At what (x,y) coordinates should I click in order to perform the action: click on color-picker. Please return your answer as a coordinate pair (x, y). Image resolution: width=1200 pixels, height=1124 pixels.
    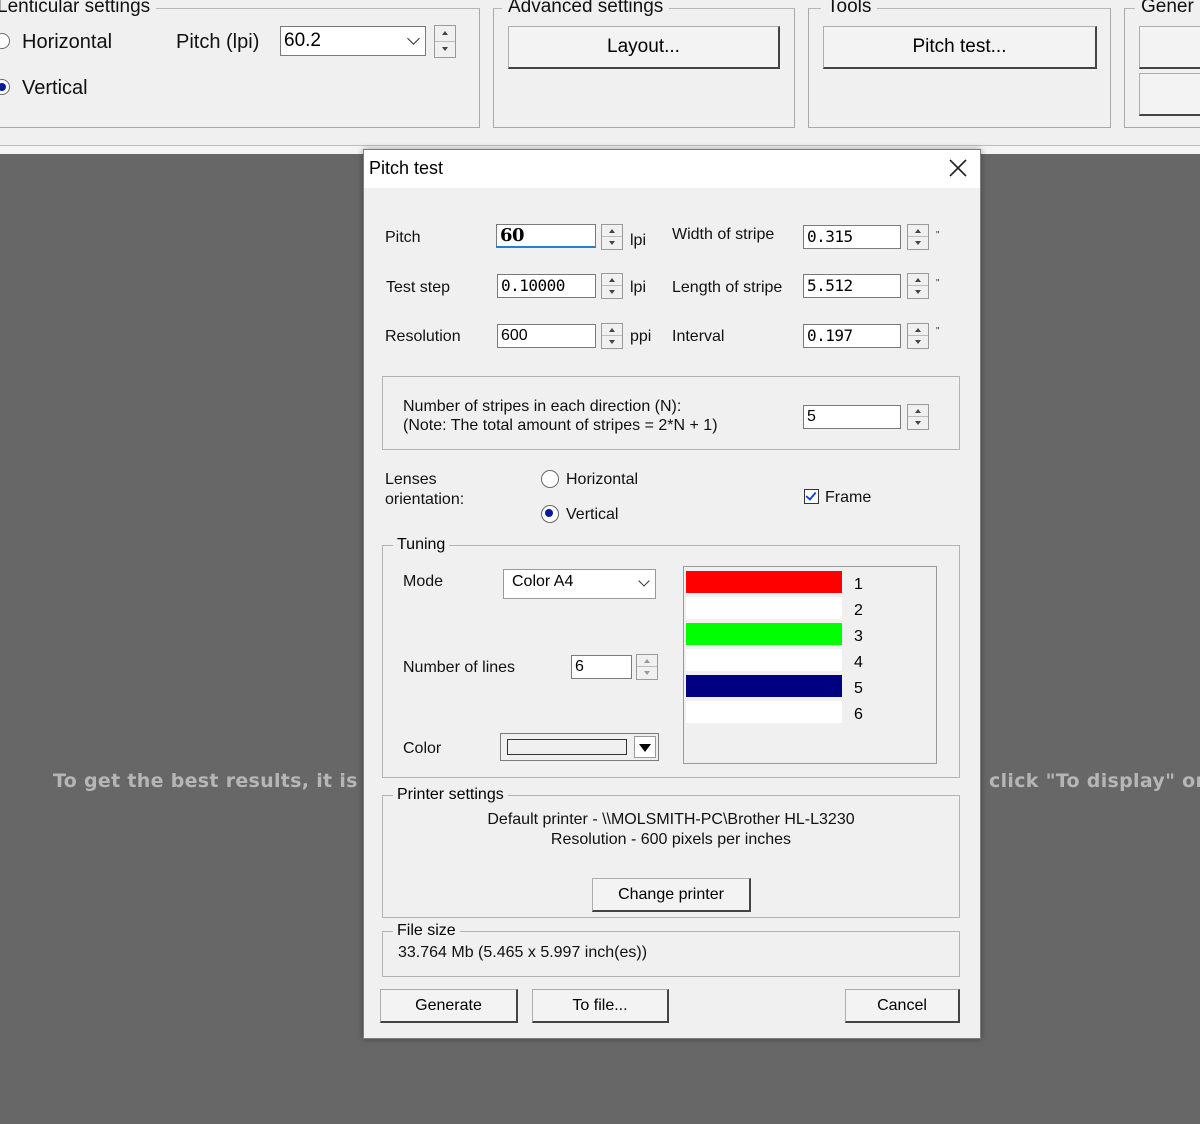
    Looking at the image, I should click on (579, 747).